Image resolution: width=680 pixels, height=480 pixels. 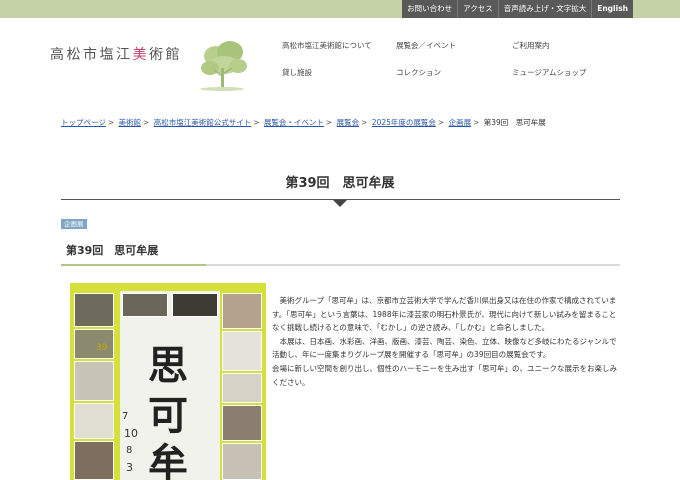 I want to click on gnav-guide: ご利用案内, so click(x=531, y=45).